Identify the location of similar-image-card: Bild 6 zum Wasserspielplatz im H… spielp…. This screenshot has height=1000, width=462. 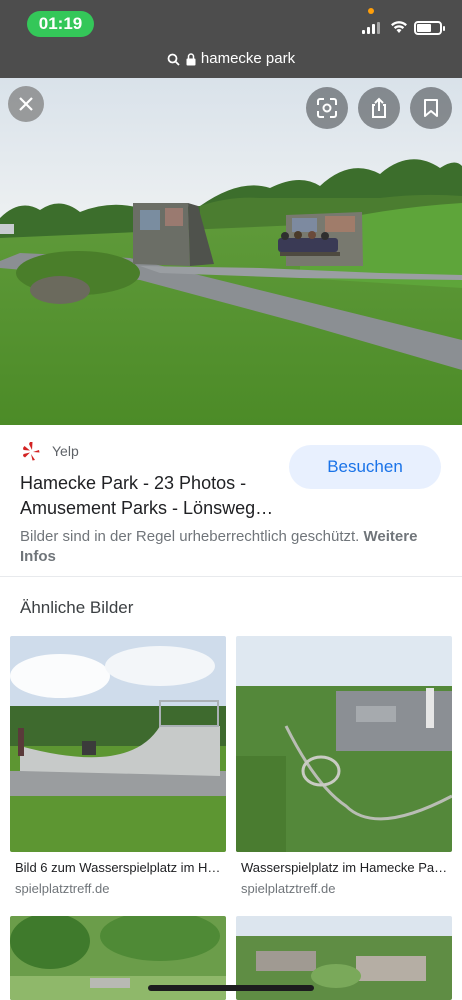
(118, 766).